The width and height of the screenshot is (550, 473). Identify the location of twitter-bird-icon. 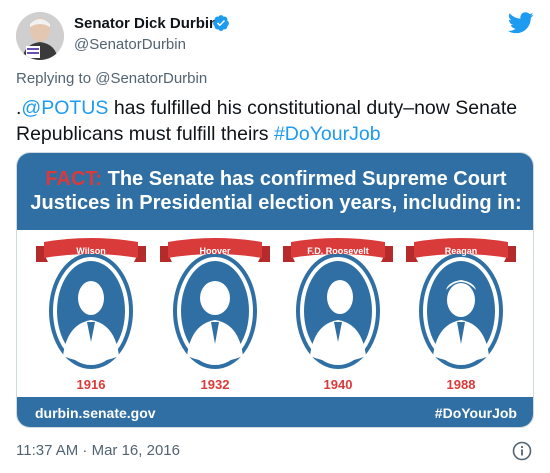
(521, 23).